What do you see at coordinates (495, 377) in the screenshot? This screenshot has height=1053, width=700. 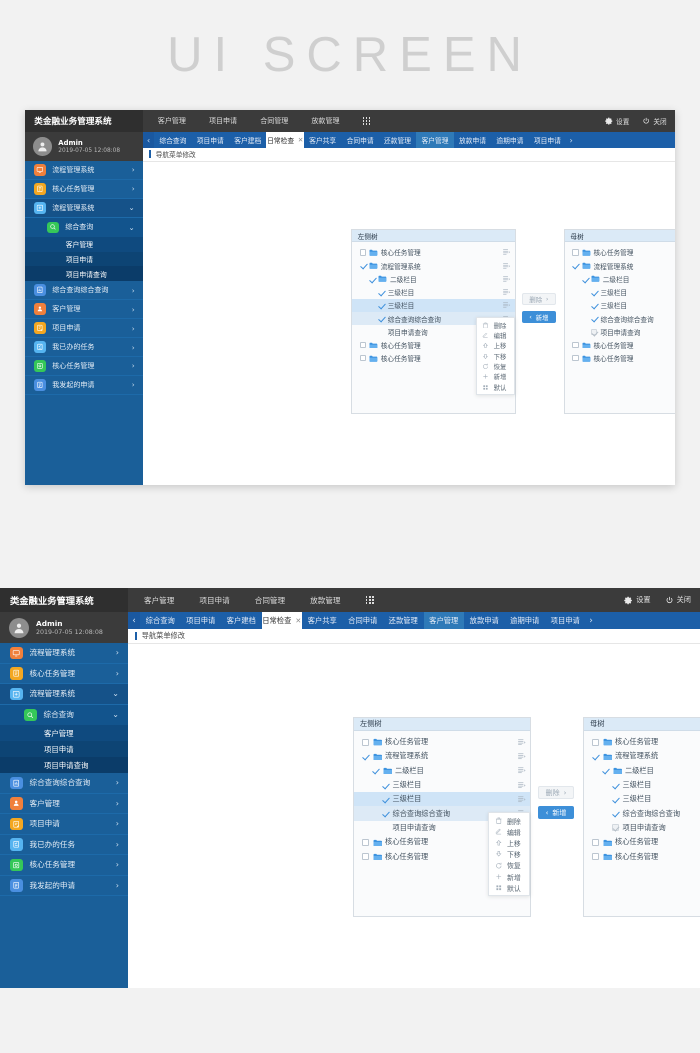 I see `context-menu-item-新增: 新增` at bounding box center [495, 377].